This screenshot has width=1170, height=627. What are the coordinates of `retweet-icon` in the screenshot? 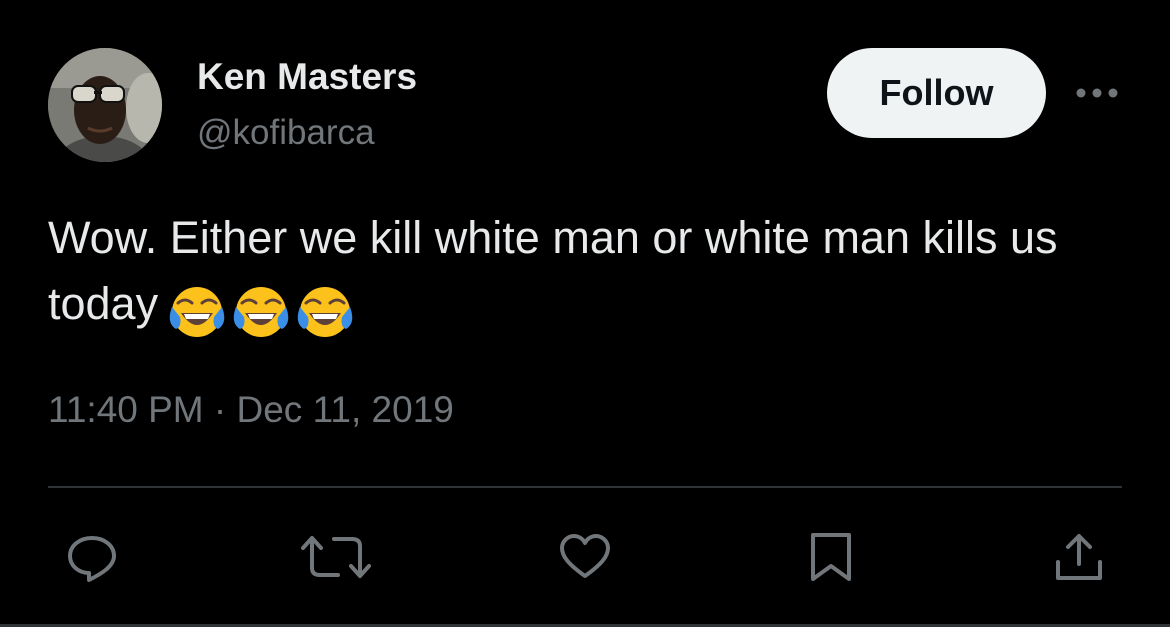 It's located at (336, 557).